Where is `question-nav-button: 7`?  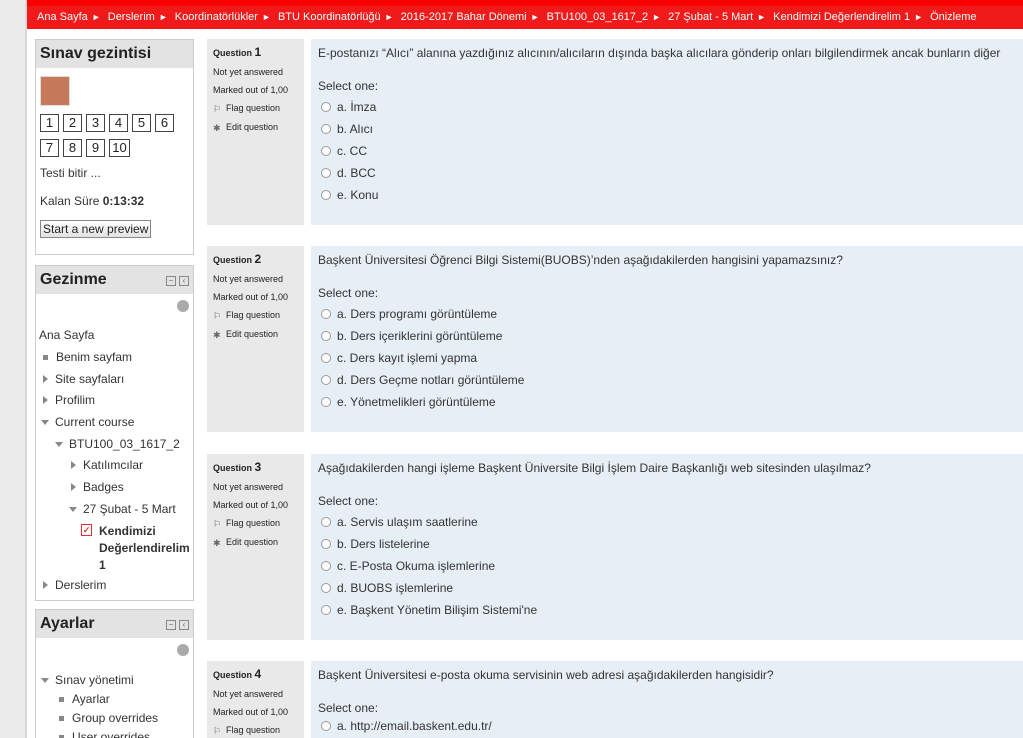
question-nav-button: 7 is located at coordinates (49, 148).